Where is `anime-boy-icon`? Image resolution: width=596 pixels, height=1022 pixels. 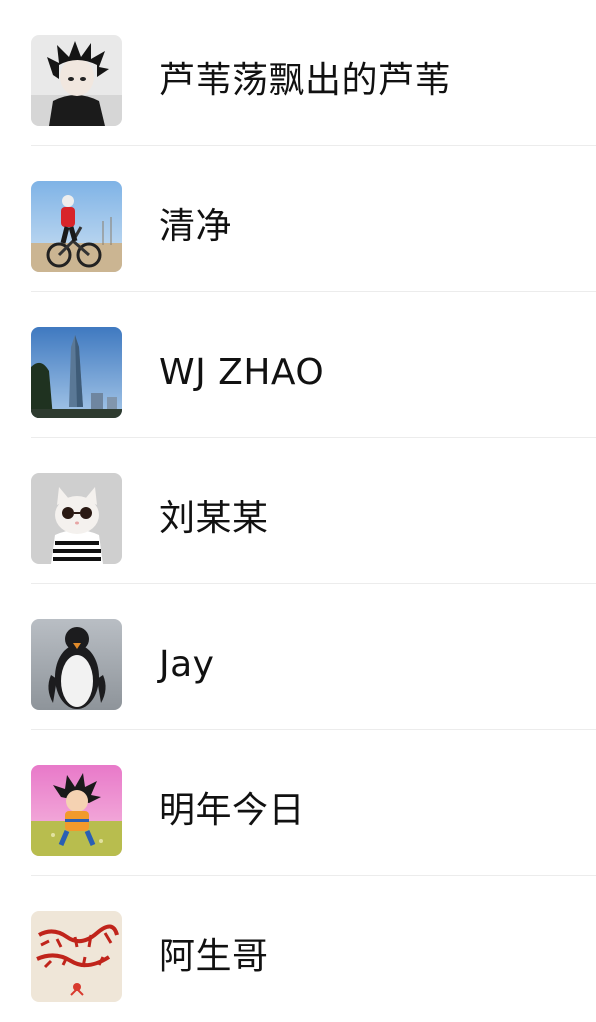
anime-boy-icon is located at coordinates (76, 80).